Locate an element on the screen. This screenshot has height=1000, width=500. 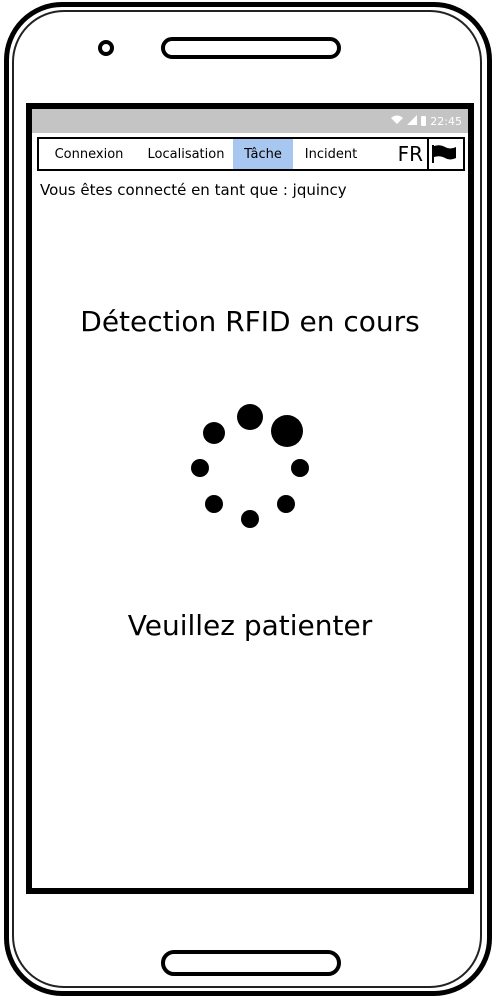
top-nav: Connexion Localisation Tâche Incident FR is located at coordinates (251, 154).